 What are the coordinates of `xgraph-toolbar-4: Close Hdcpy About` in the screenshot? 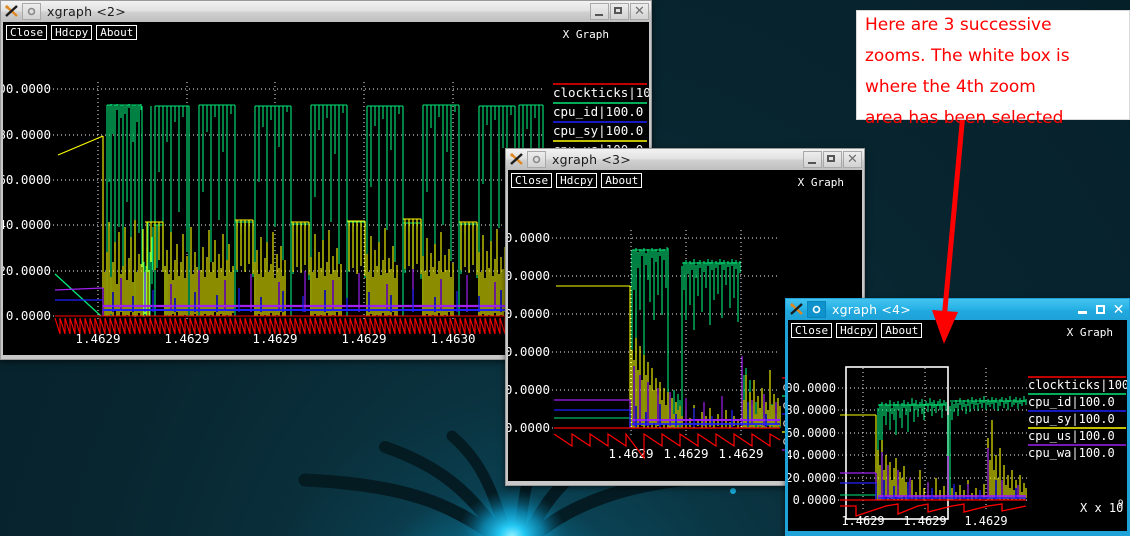 It's located at (857, 330).